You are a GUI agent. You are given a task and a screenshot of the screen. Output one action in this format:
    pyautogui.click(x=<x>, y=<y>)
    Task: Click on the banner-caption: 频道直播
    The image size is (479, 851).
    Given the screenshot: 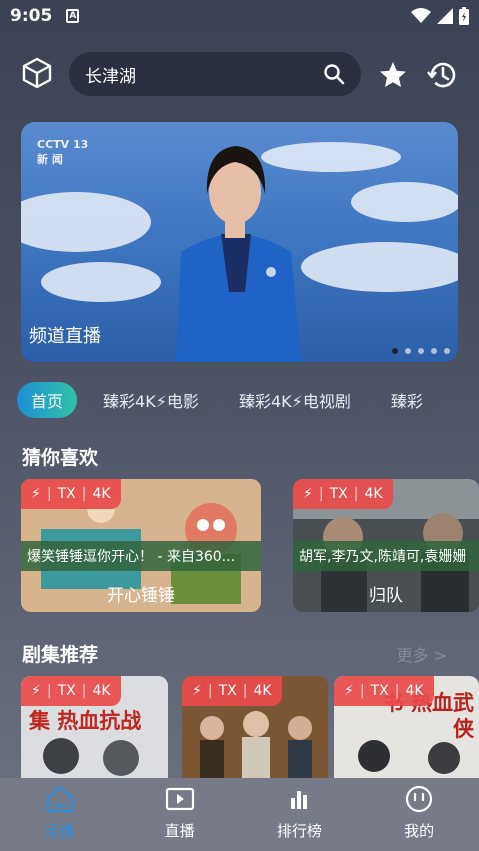 What is the action you would take?
    pyautogui.click(x=65, y=336)
    